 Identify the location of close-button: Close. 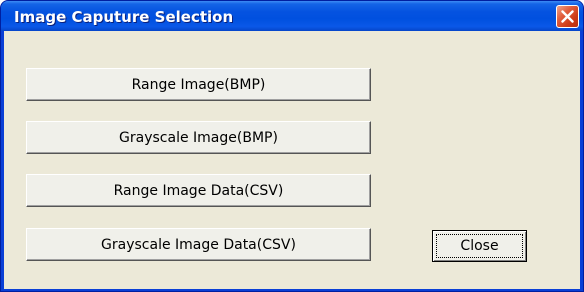
(479, 246).